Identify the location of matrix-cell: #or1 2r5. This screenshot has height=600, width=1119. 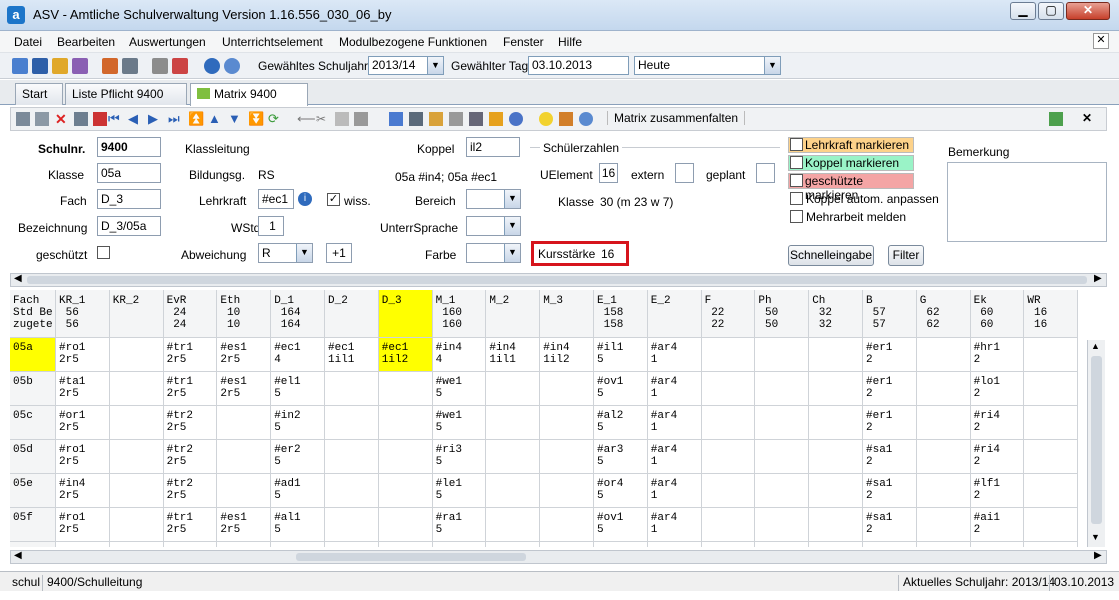
(83, 423).